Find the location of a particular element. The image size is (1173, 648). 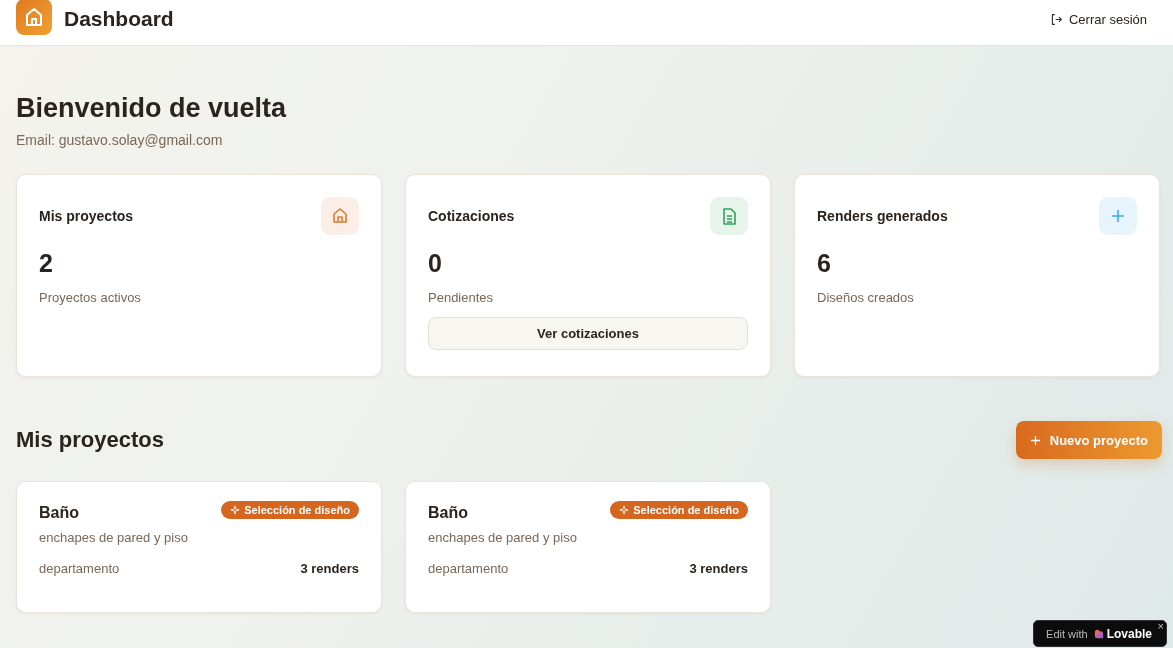

badge-brand: Lovable is located at coordinates (1129, 633).